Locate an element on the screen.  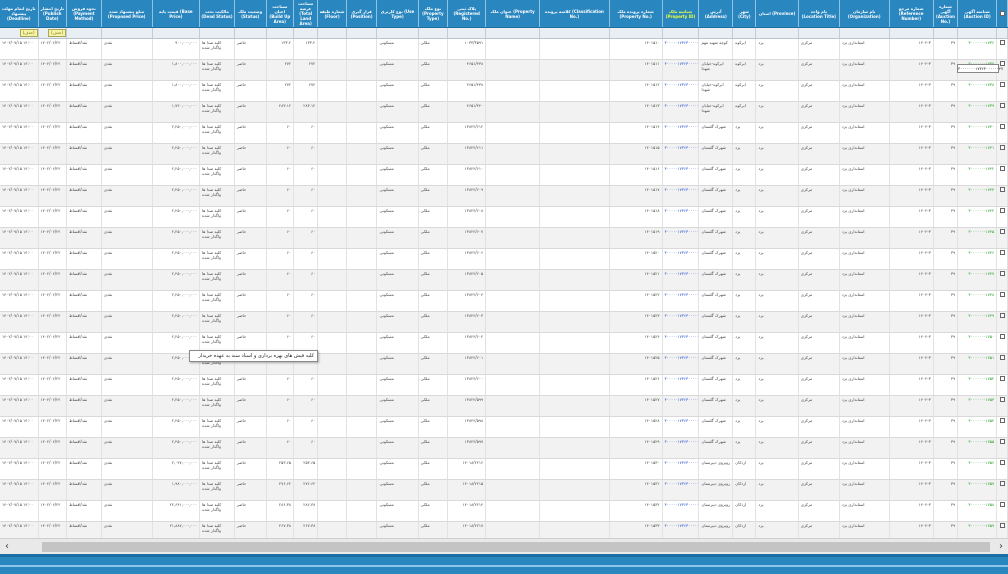
scroll-left-icon: ‹ is located at coordinates (7, 547).